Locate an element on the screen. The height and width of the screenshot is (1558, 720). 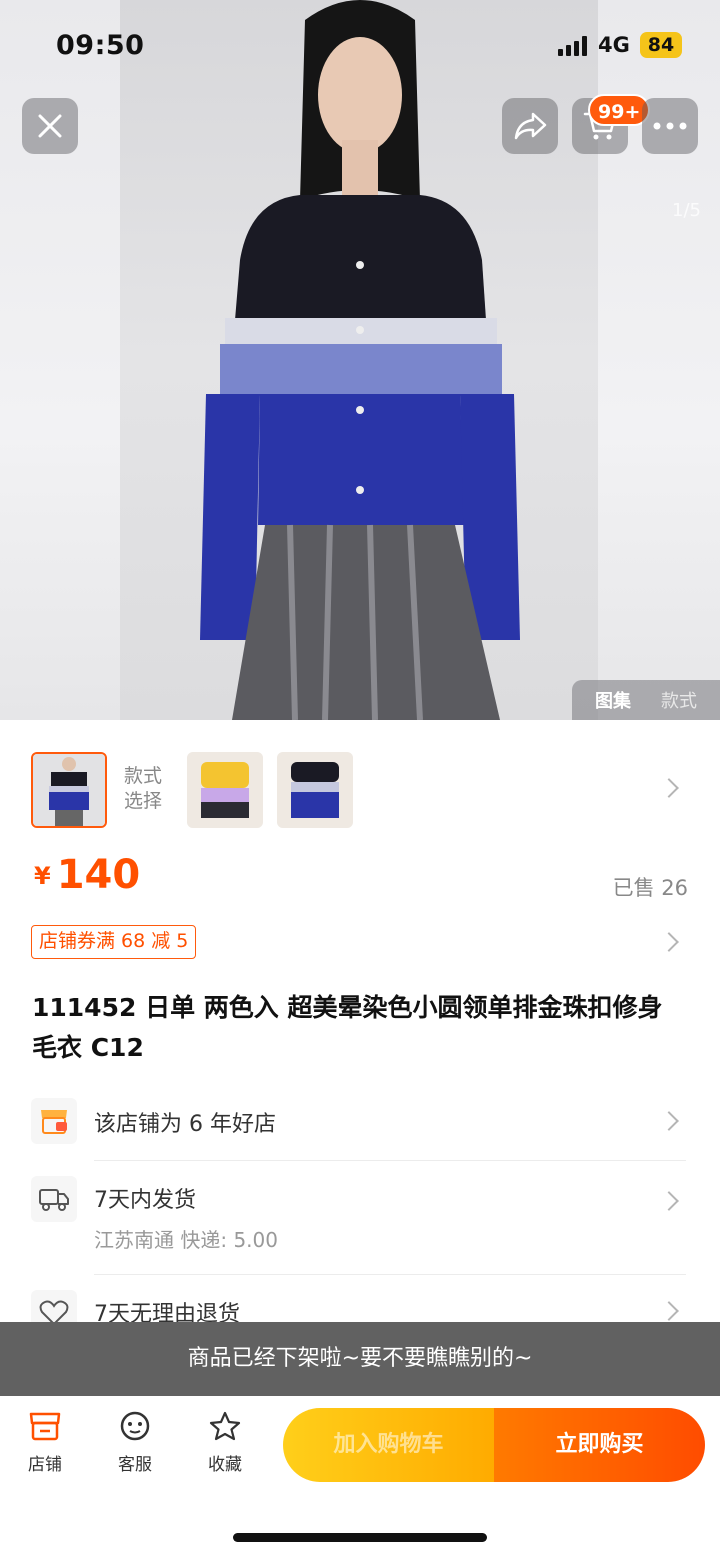
signal-icon is located at coordinates (572, 46).